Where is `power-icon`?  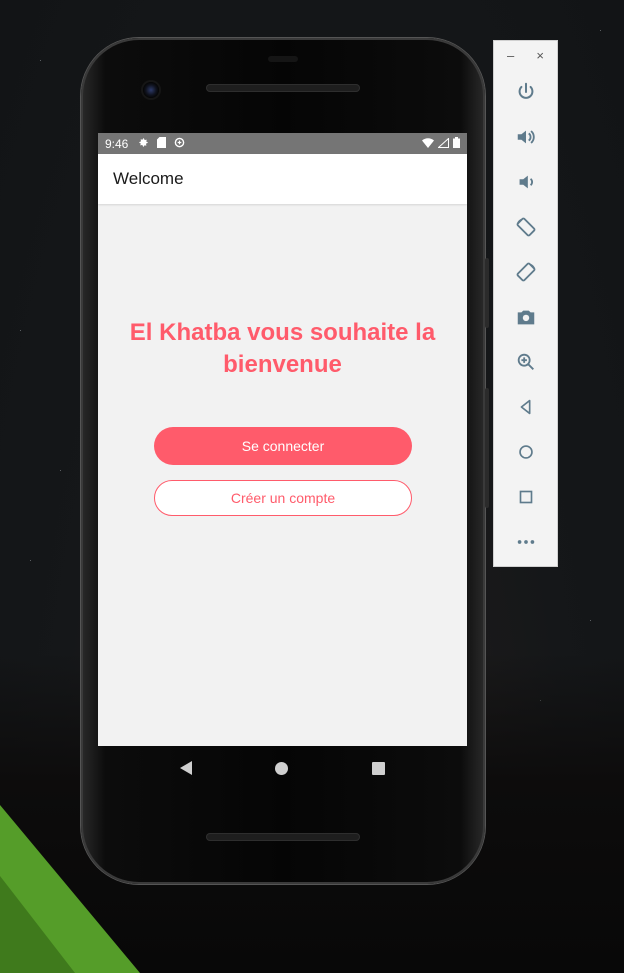 power-icon is located at coordinates (525, 90).